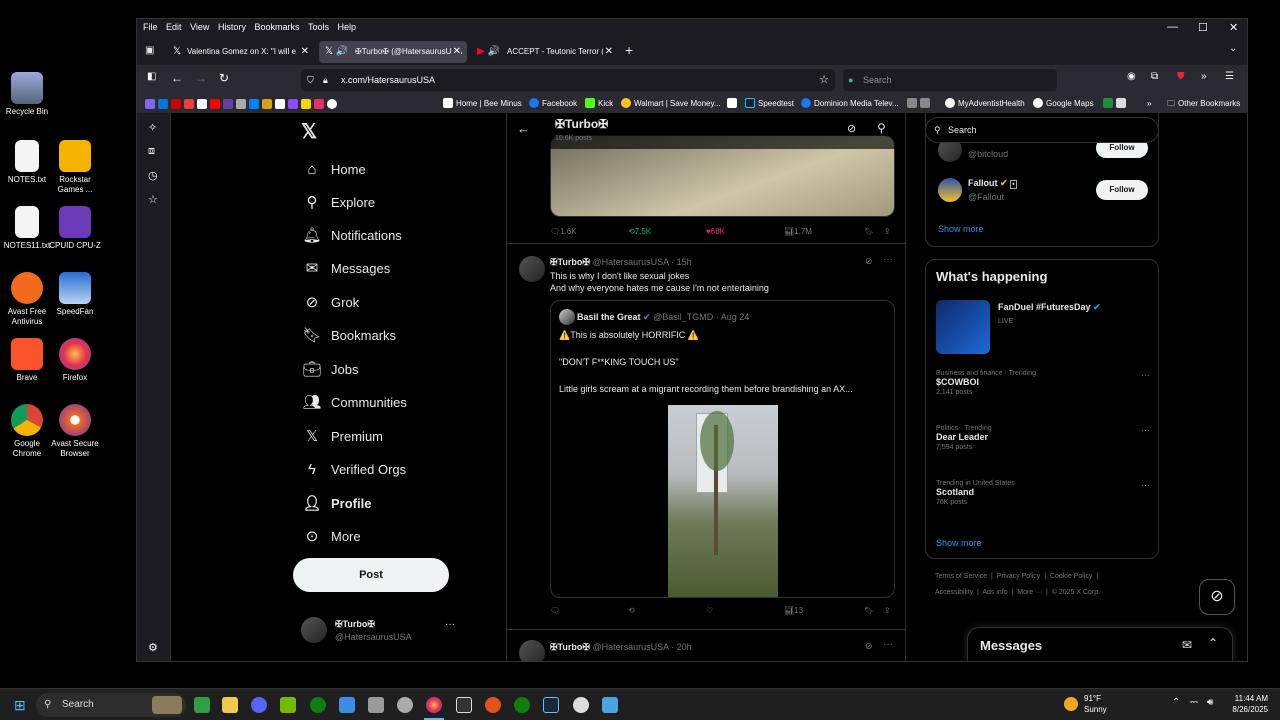 This screenshot has height=720, width=1280. Describe the element at coordinates (1176, 702) in the screenshot. I see `tray-overflow-icon: ⌃` at that location.